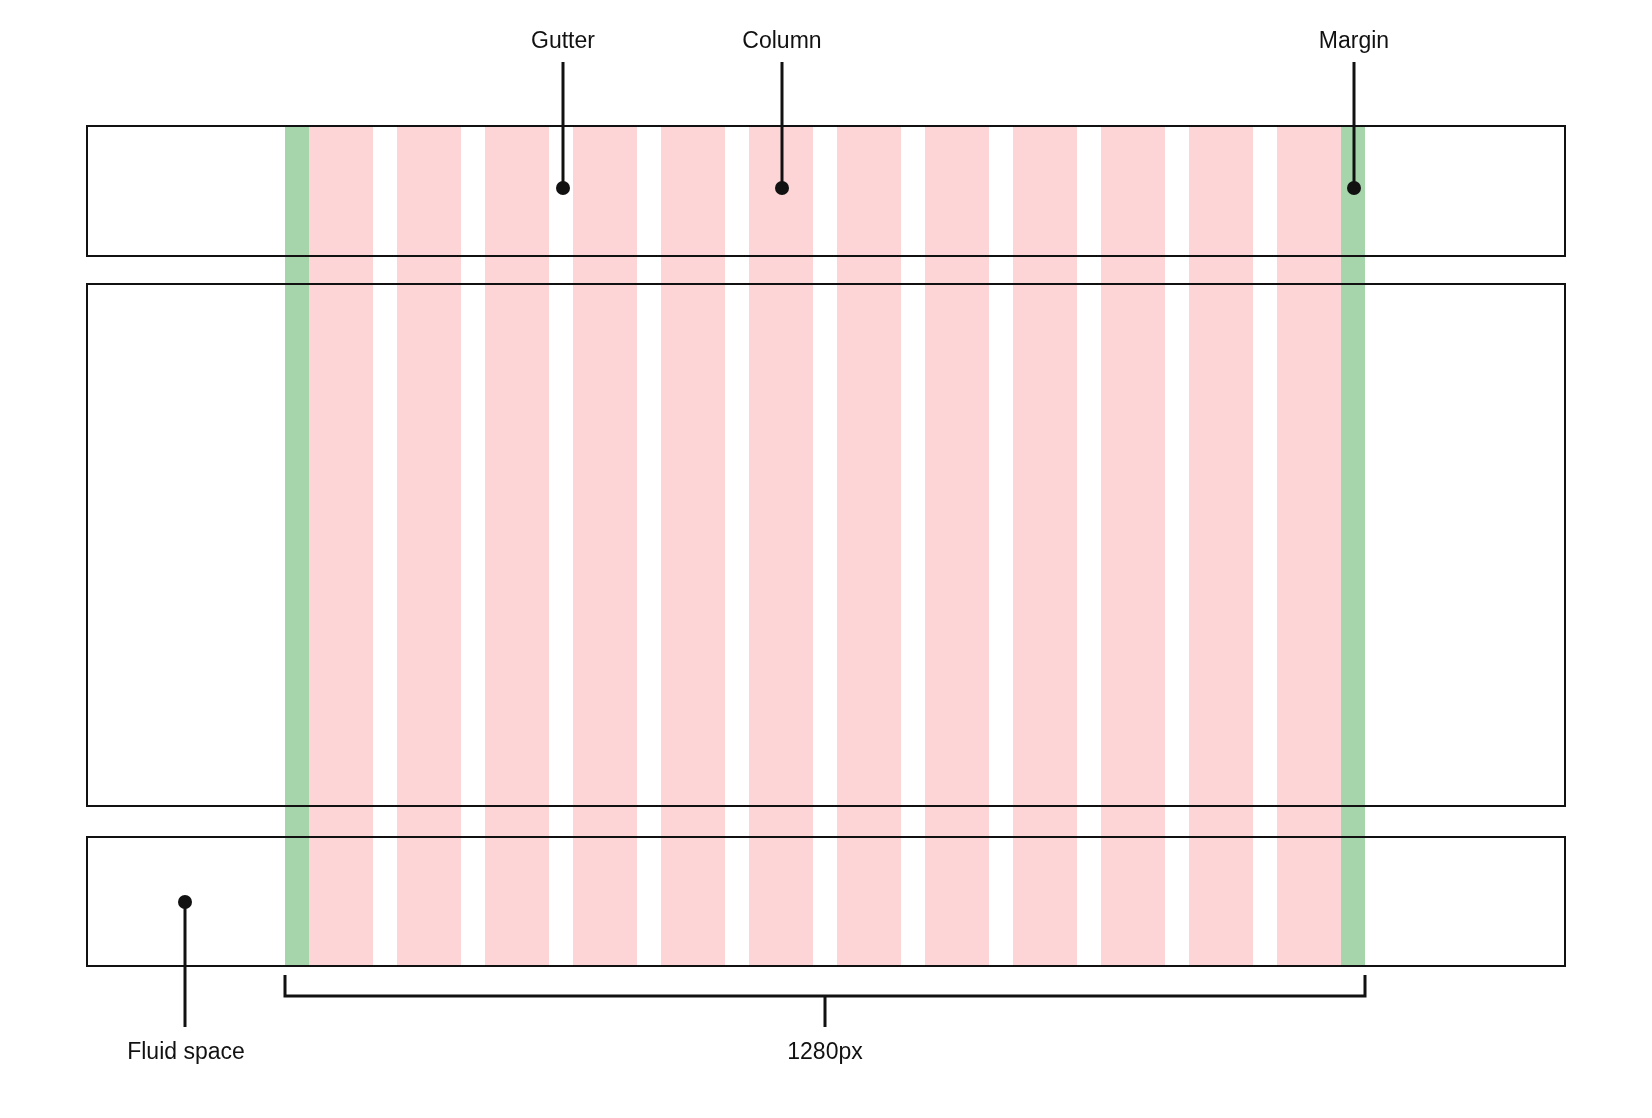 Image resolution: width=1652 pixels, height=1118 pixels. What do you see at coordinates (186, 1051) in the screenshot?
I see `callout-label: Fluid space` at bounding box center [186, 1051].